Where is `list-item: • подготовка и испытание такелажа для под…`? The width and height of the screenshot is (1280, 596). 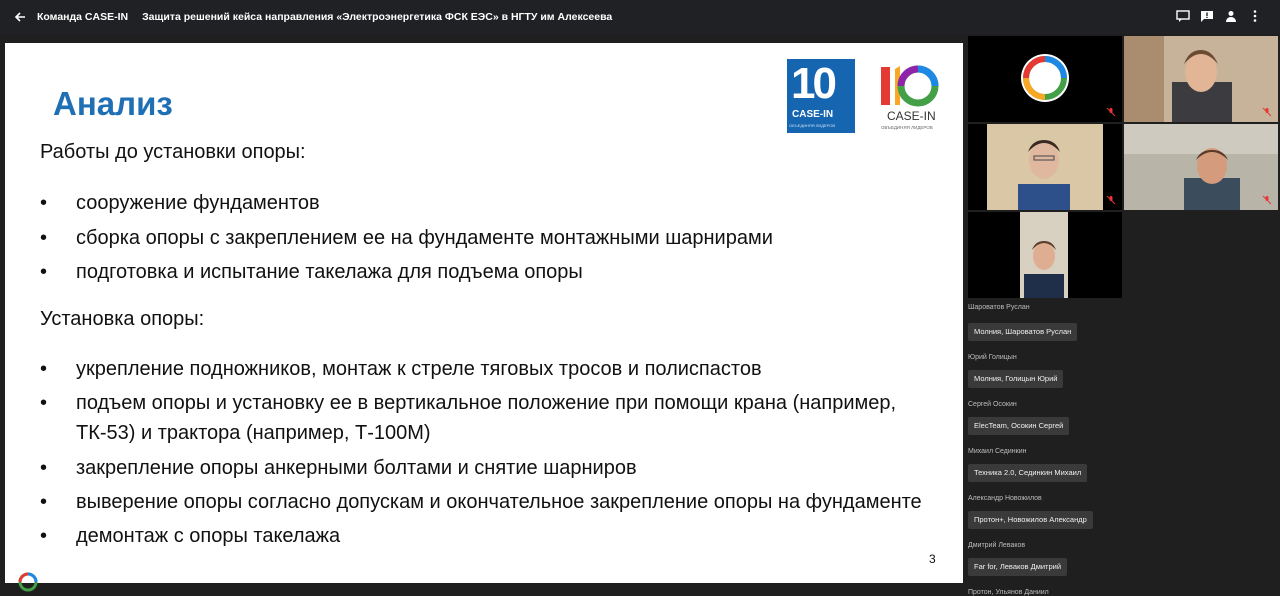
list-item: • подготовка и испытание такелажа для под… is located at coordinates (490, 272).